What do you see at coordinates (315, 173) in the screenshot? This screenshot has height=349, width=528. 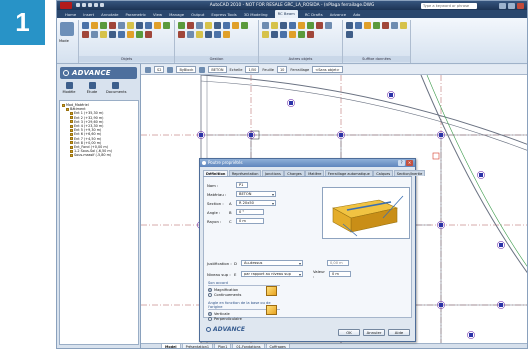 I see `dialog-tab: Matière` at bounding box center [315, 173].